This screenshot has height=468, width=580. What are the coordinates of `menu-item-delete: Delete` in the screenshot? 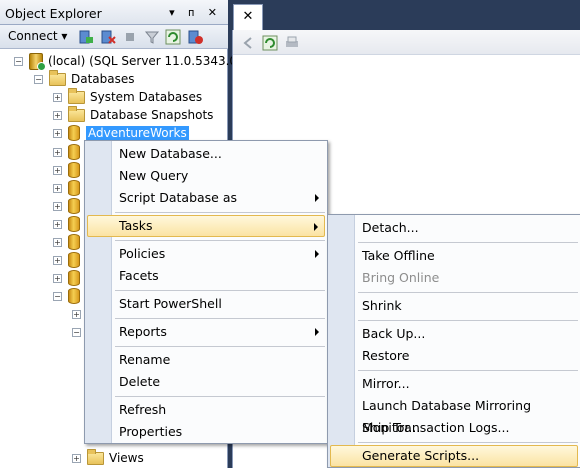 It's located at (206, 382).